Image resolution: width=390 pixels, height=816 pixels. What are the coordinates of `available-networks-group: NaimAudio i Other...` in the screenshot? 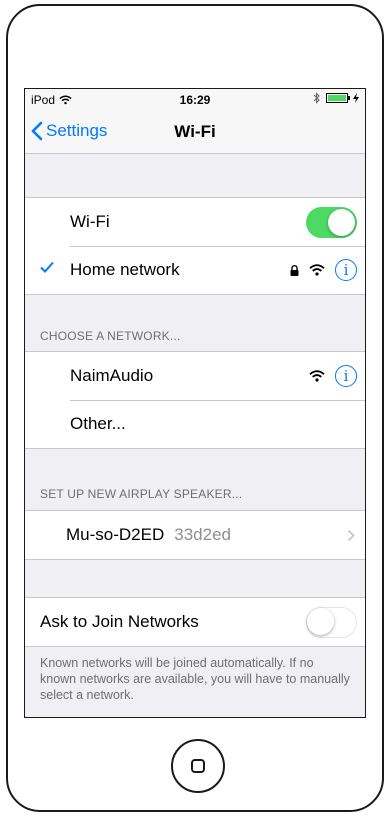 It's located at (195, 400).